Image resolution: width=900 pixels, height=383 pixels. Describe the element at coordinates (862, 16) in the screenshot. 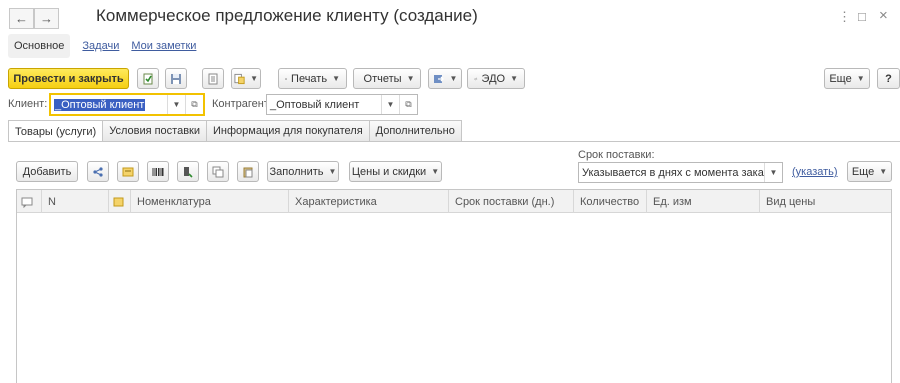

I see `restore-window-icon: □` at that location.